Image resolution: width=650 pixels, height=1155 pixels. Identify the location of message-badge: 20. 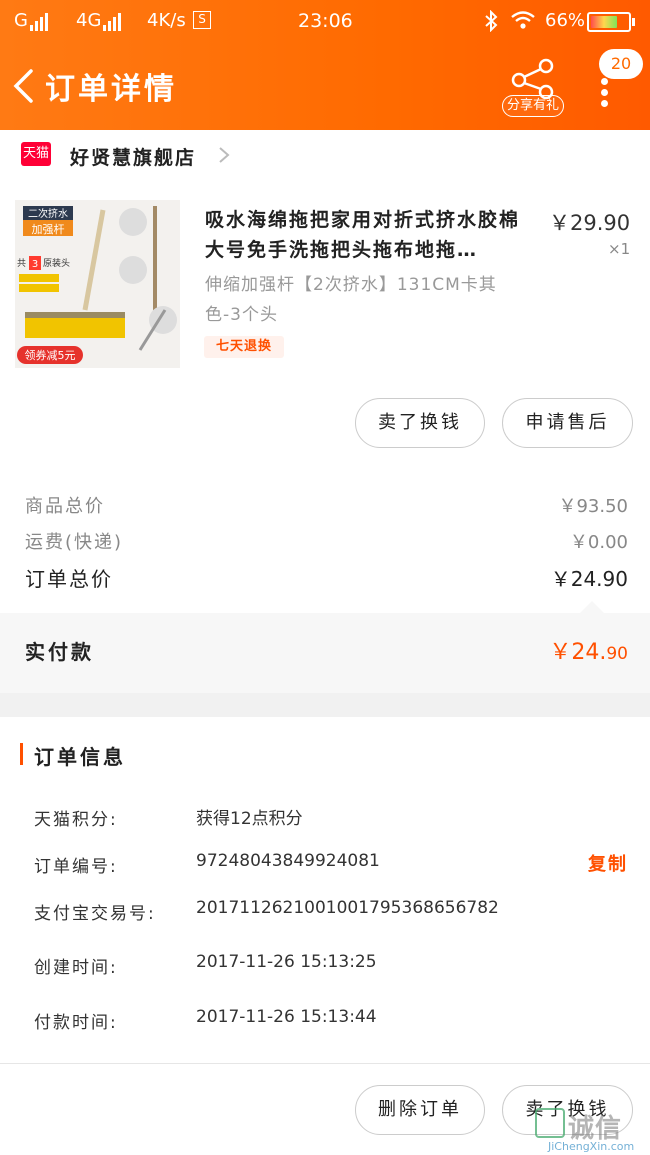
(621, 64).